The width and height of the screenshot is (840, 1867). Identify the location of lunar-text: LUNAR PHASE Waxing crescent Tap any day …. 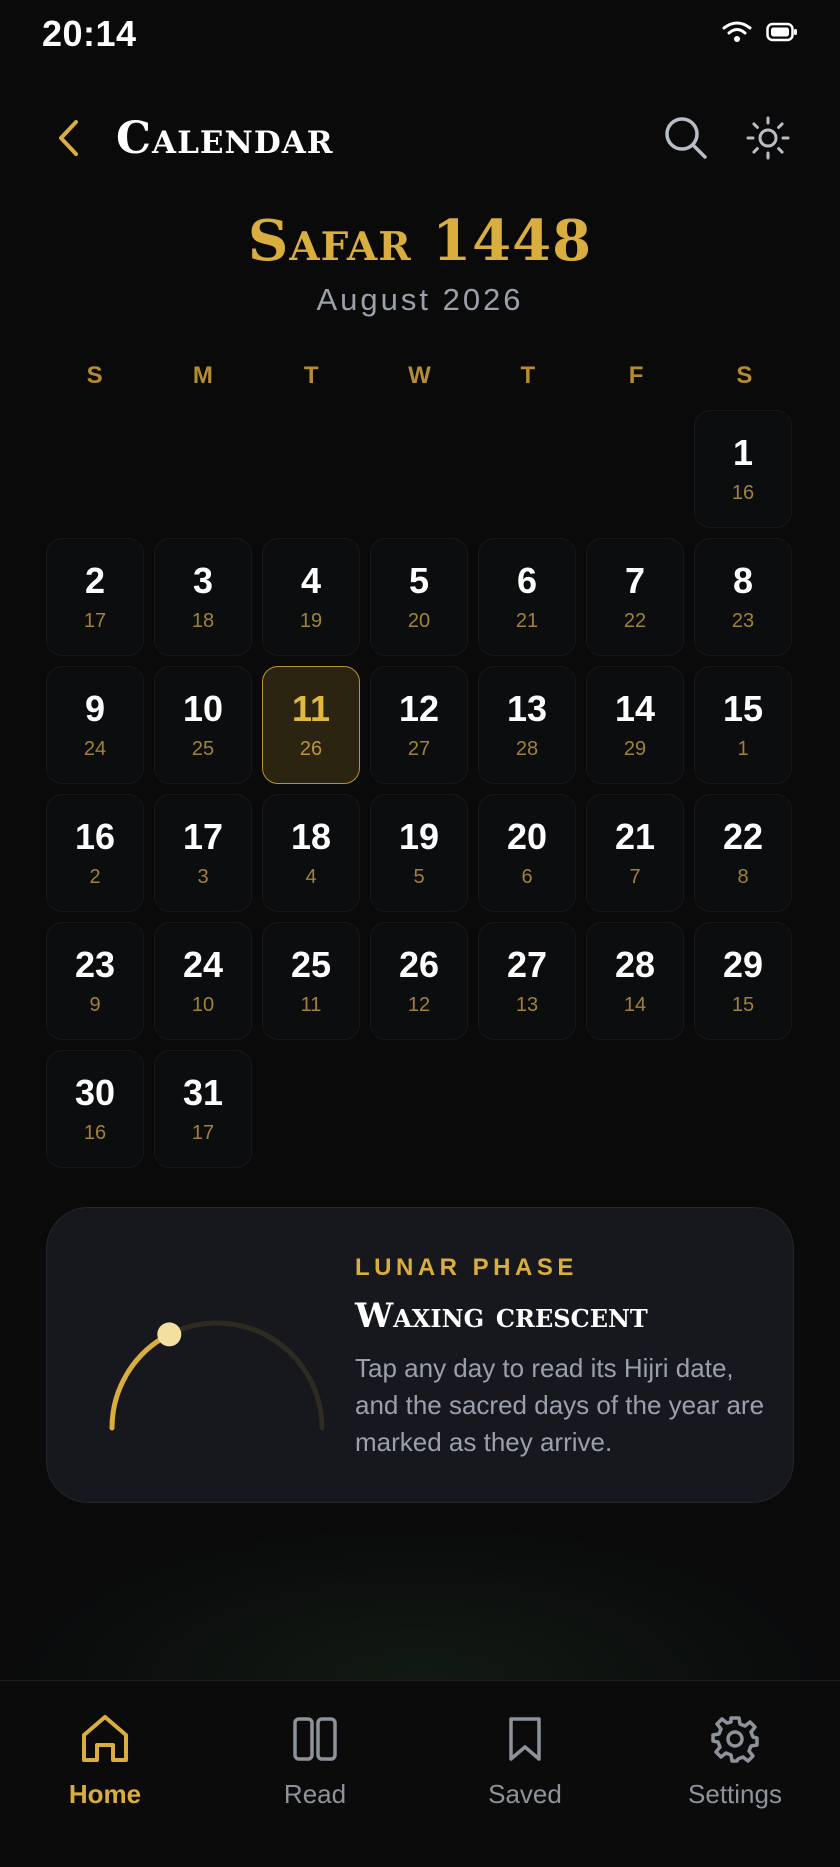
(560, 1357).